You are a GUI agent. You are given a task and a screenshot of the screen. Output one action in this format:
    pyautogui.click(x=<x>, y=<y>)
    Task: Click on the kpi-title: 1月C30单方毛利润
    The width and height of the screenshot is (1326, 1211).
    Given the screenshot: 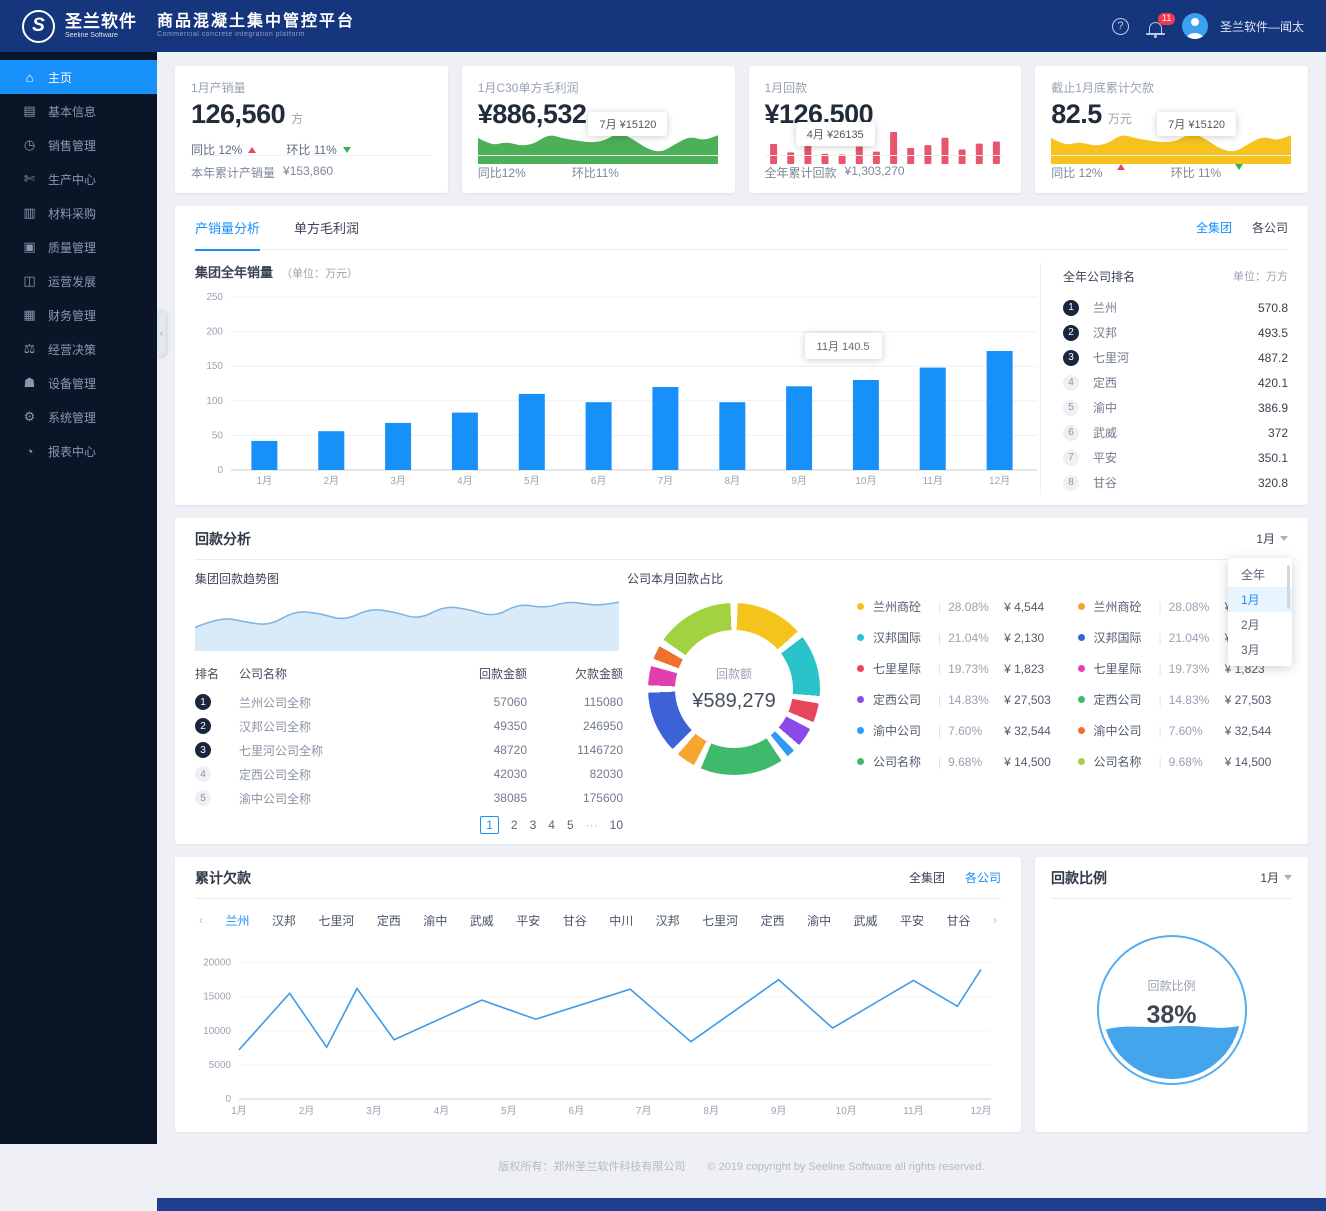 What is the action you would take?
    pyautogui.click(x=528, y=88)
    